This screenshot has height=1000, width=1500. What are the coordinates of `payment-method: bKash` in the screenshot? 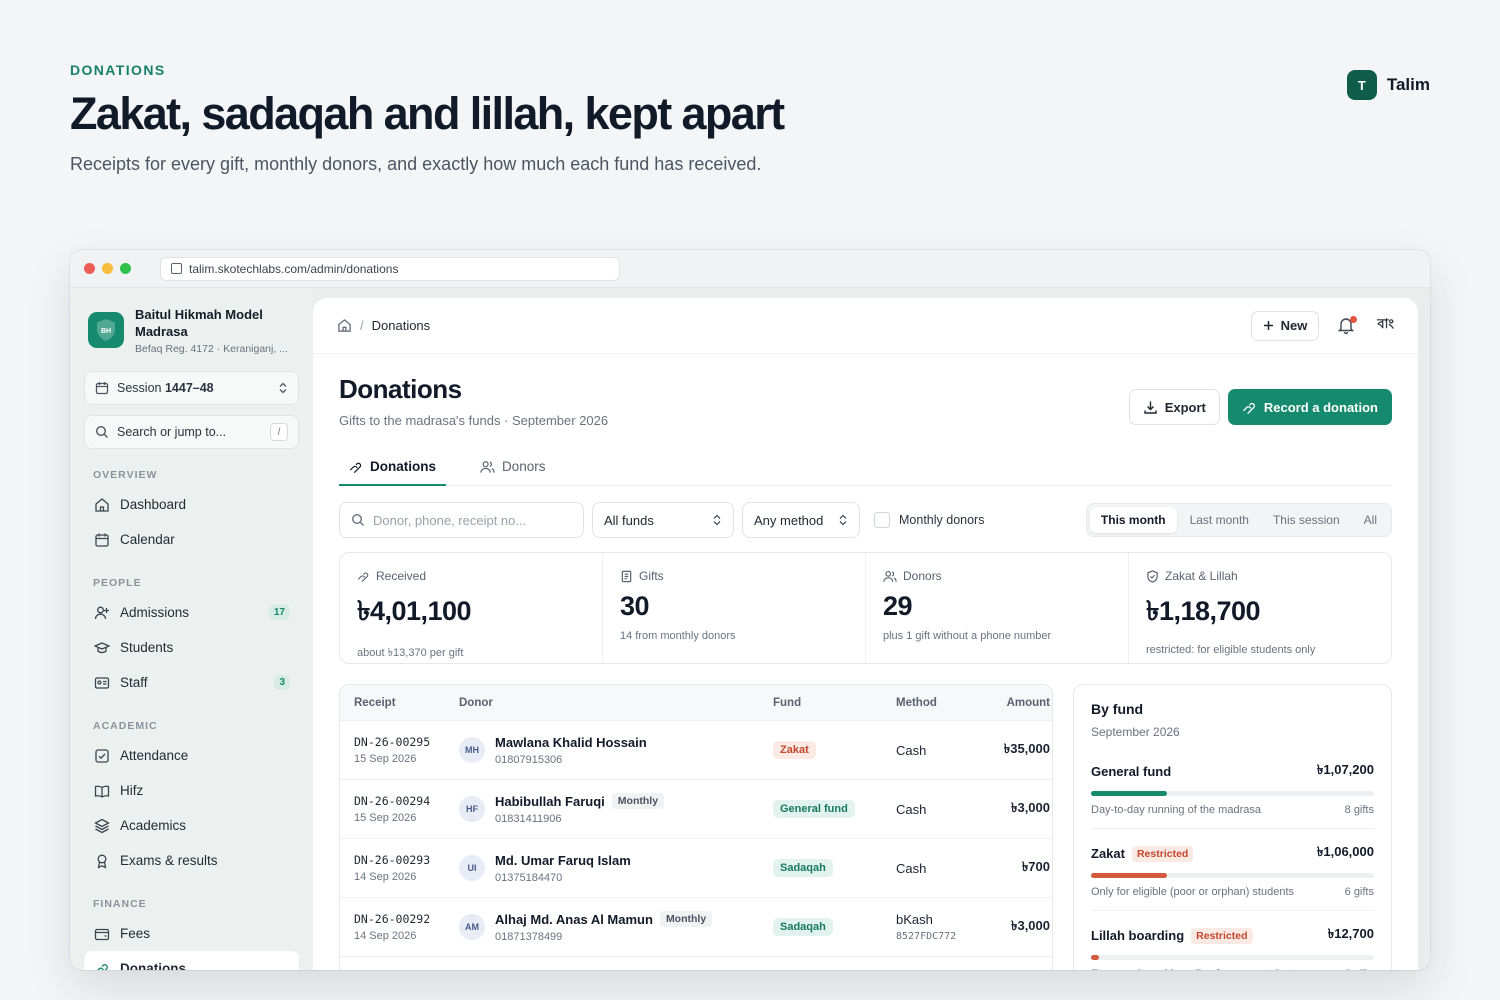 It's located at (914, 919).